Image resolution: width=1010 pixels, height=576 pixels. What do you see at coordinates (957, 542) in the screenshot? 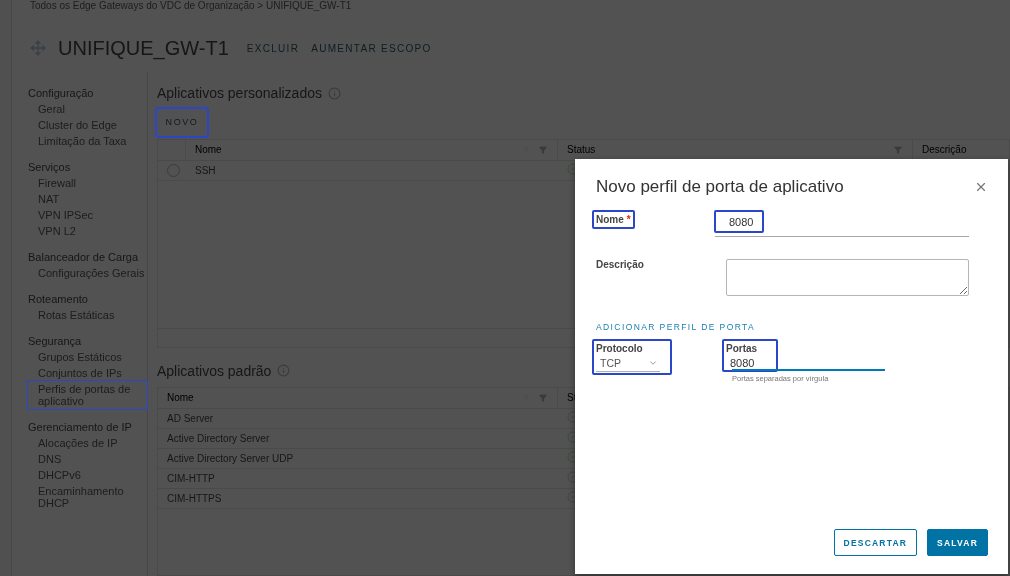
I see `save-button: SALVAR` at bounding box center [957, 542].